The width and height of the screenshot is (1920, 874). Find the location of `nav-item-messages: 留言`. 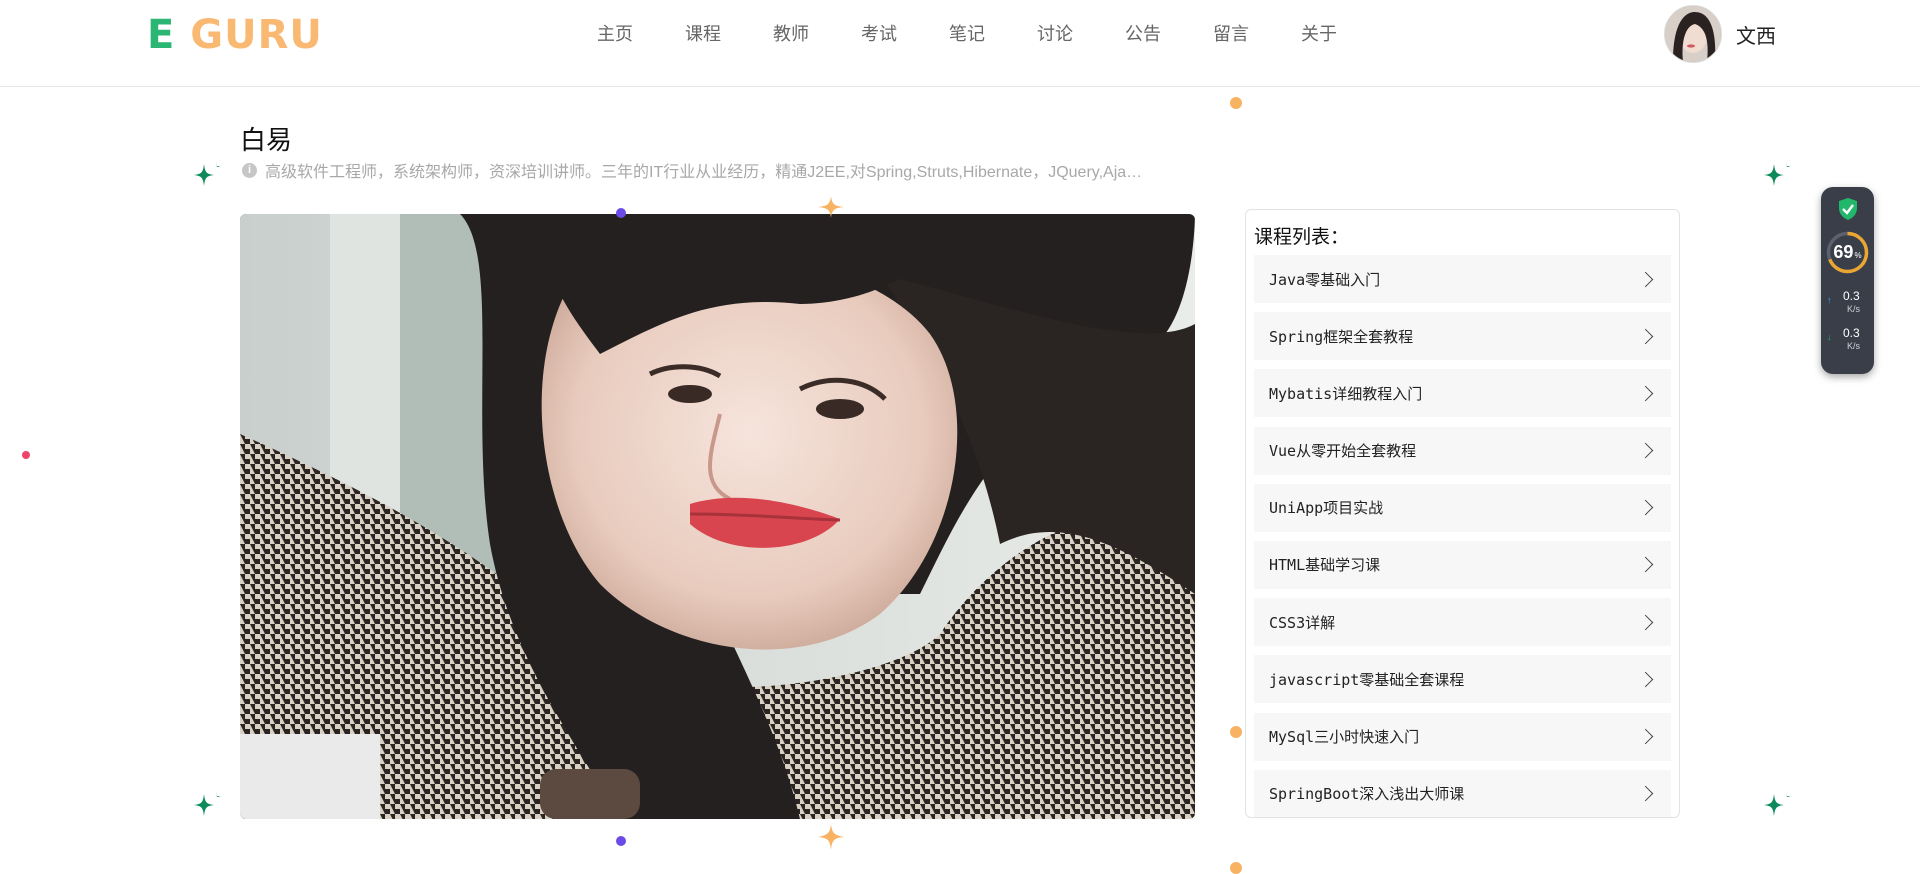

nav-item-messages: 留言 is located at coordinates (1231, 34).